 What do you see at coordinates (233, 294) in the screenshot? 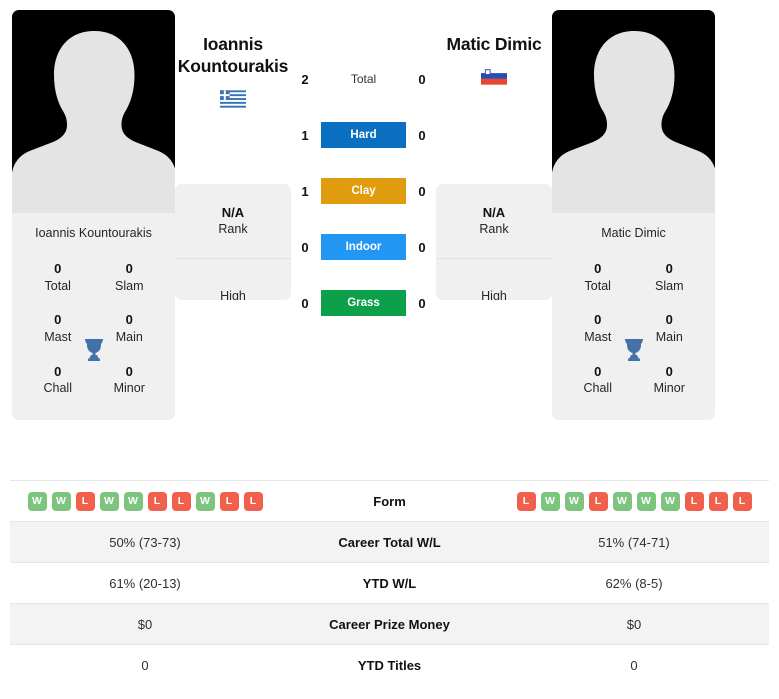
I see `left-high-label: High` at bounding box center [233, 294].